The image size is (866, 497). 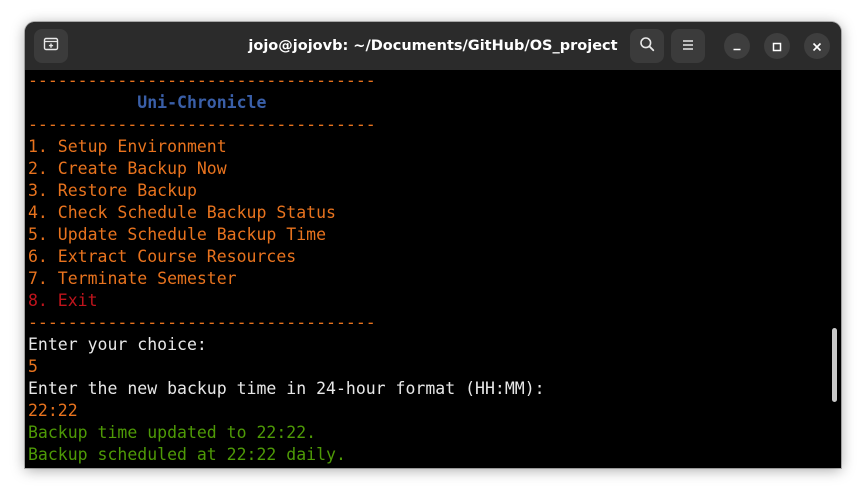 What do you see at coordinates (53, 410) in the screenshot?
I see `terminal-line: 22:22` at bounding box center [53, 410].